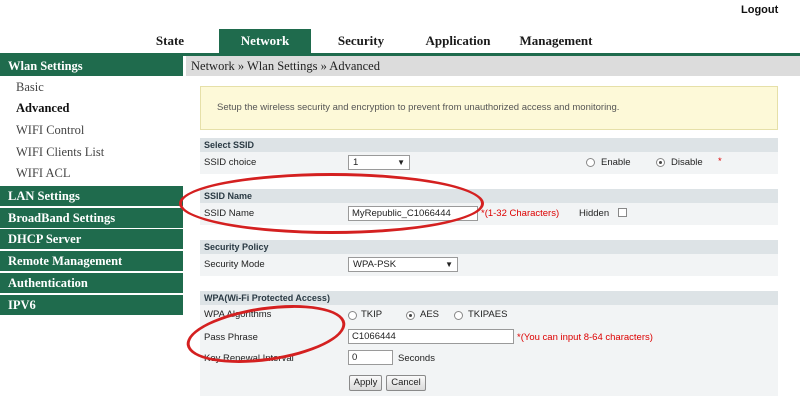 This screenshot has height=418, width=800. What do you see at coordinates (493, 66) in the screenshot?
I see `breadcrumb: Network » Wlan Settings » Advanced` at bounding box center [493, 66].